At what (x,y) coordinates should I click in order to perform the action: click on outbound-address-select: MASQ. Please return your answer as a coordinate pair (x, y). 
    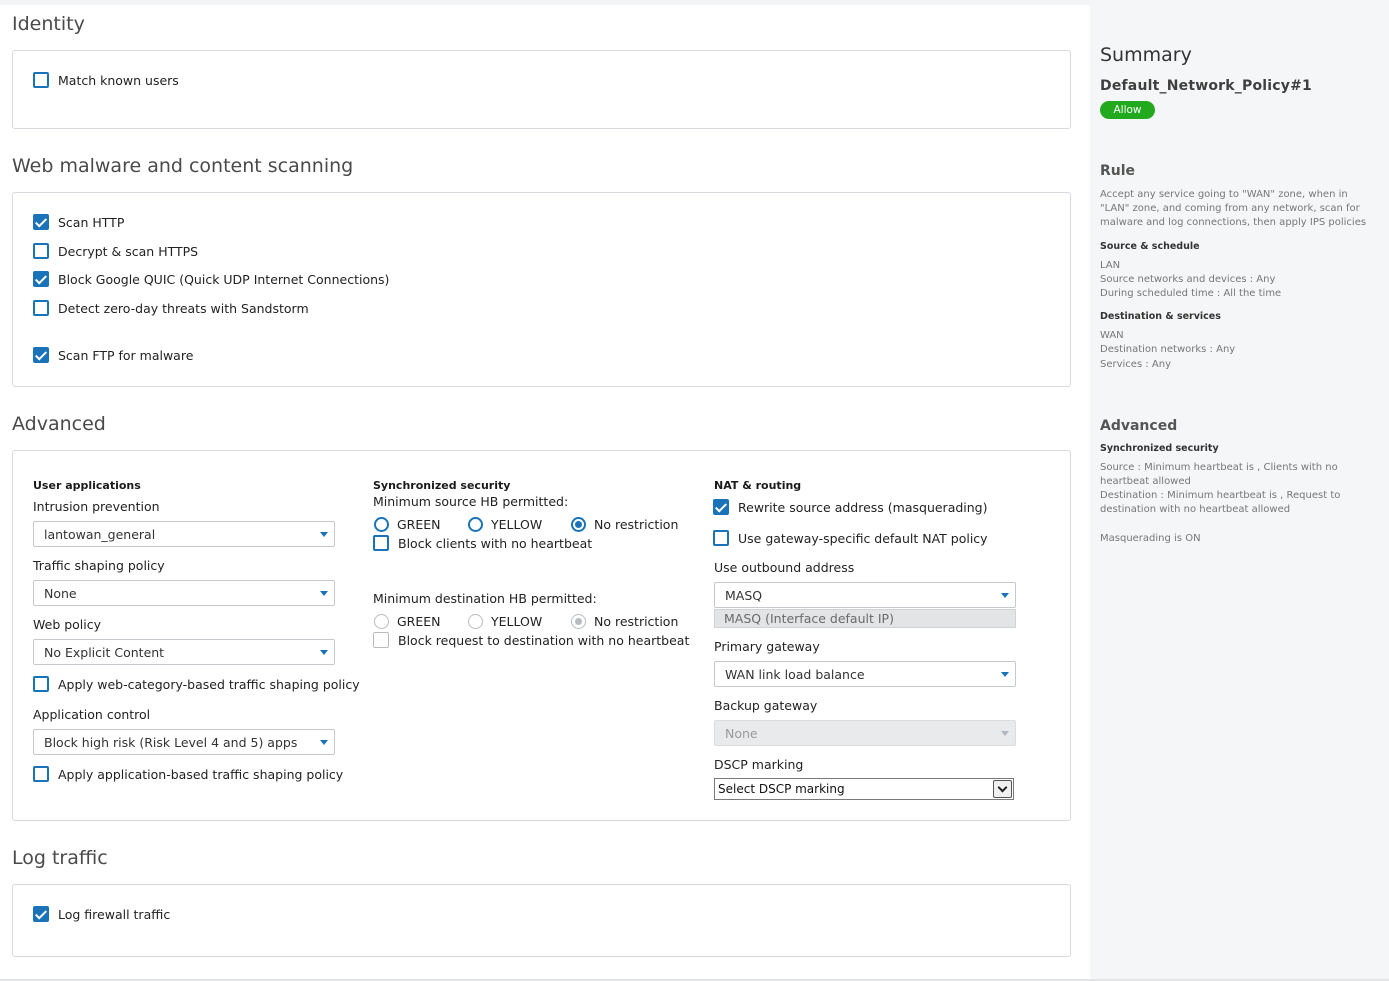
    Looking at the image, I should click on (865, 595).